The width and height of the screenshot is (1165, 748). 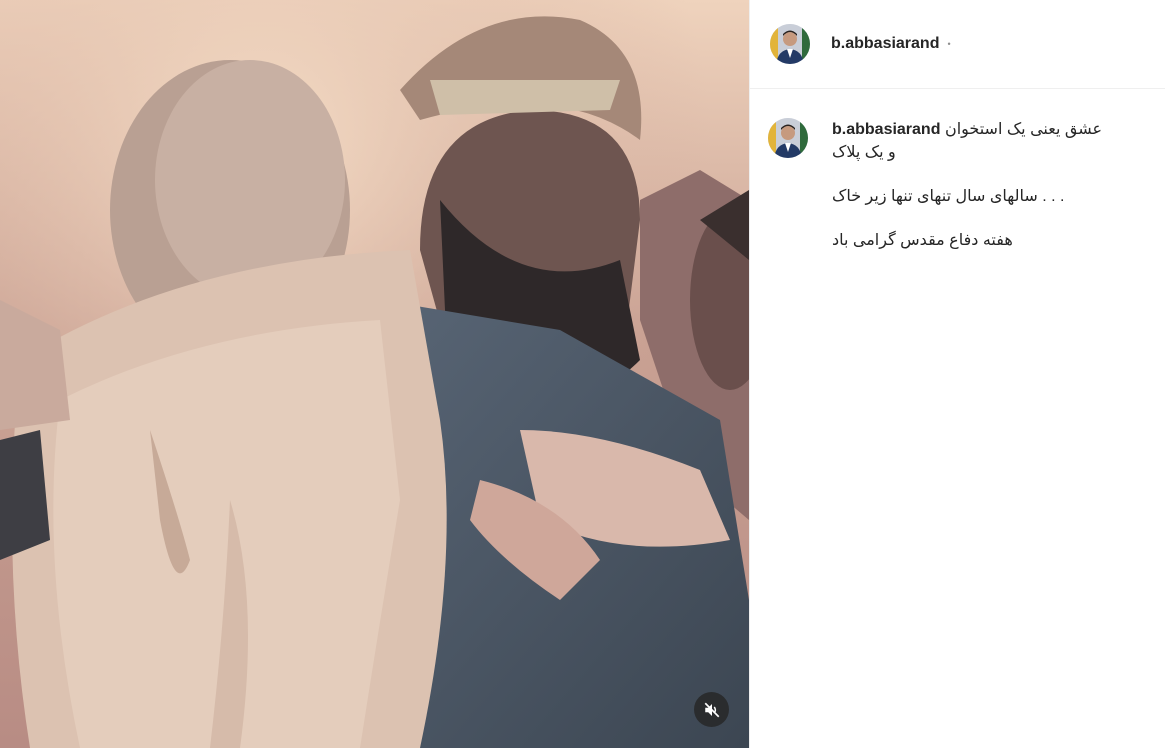 What do you see at coordinates (864, 152) in the screenshot?
I see `caption-second-text: و یک پلاک` at bounding box center [864, 152].